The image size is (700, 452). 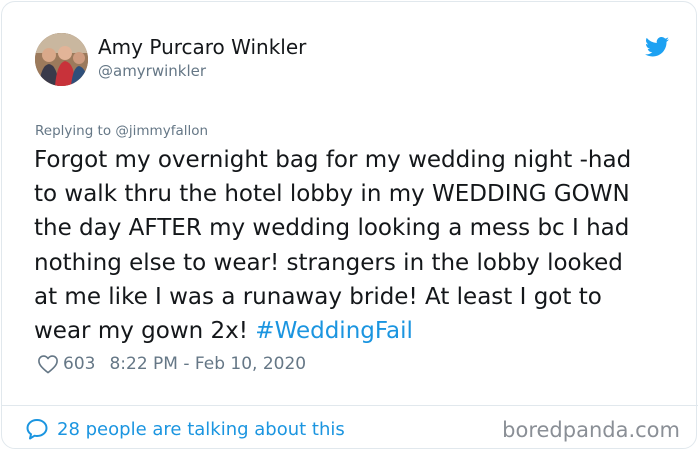 What do you see at coordinates (37, 429) in the screenshot?
I see `speech-bubble-icon` at bounding box center [37, 429].